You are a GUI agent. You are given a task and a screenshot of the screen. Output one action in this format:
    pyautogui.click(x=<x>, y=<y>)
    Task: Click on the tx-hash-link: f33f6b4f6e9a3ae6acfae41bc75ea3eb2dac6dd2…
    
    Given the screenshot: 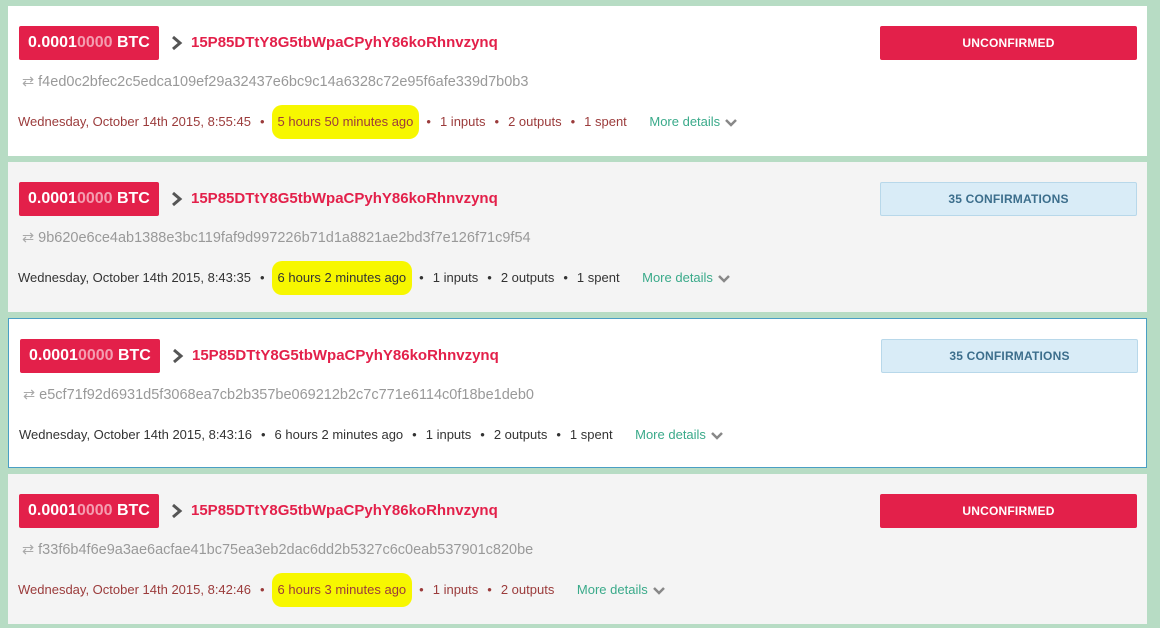 What is the action you would take?
    pyautogui.click(x=285, y=550)
    